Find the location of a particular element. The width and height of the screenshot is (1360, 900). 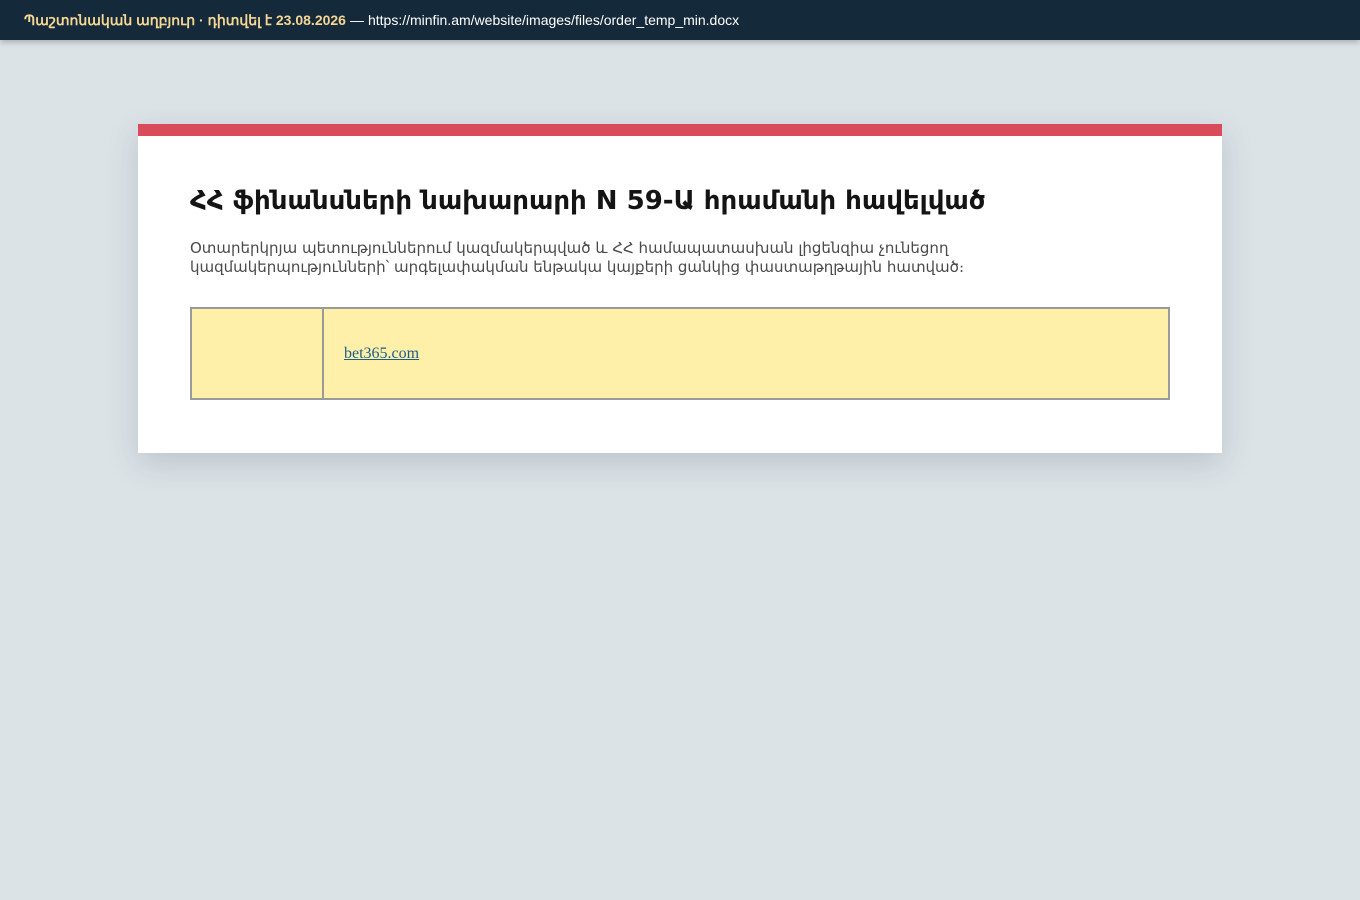

row-number-cell is located at coordinates (257, 353).